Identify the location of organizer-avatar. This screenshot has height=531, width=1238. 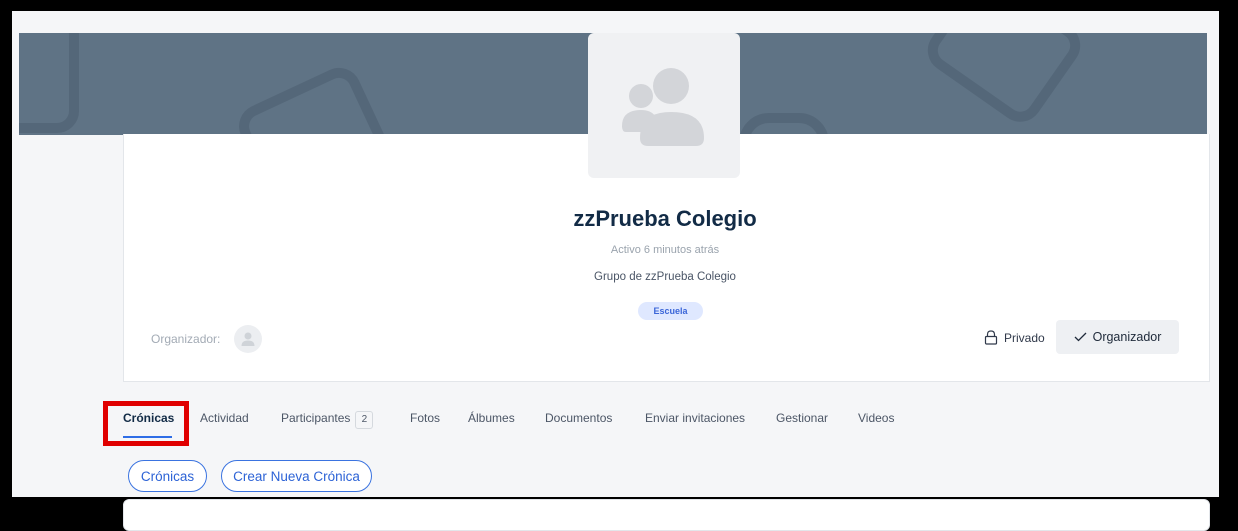
(248, 339).